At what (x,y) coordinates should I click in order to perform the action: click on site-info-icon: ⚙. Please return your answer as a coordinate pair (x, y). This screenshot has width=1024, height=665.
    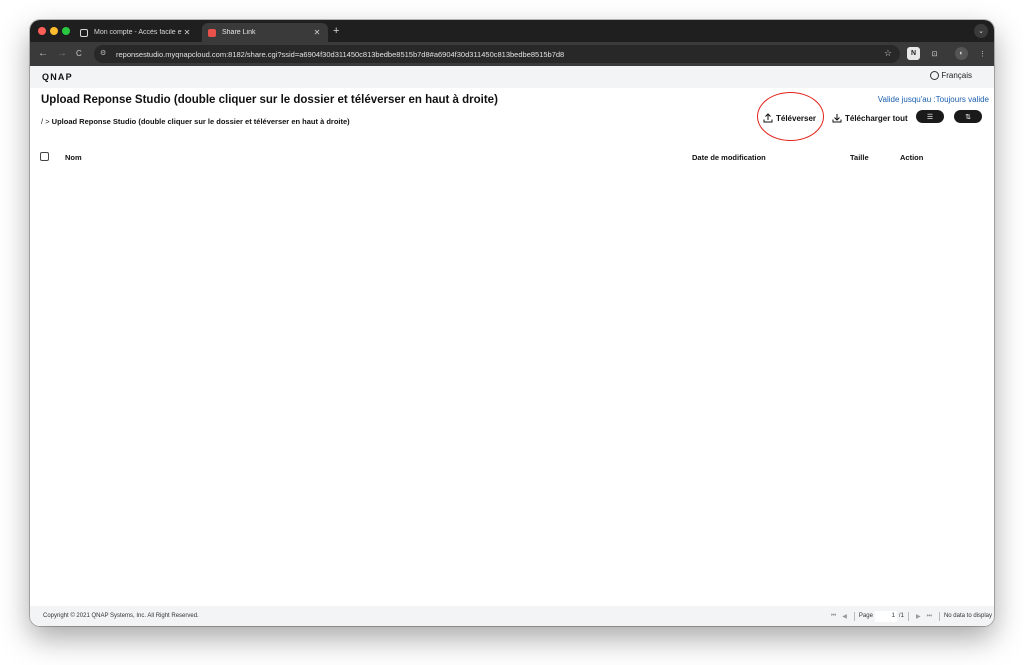
    Looking at the image, I should click on (105, 54).